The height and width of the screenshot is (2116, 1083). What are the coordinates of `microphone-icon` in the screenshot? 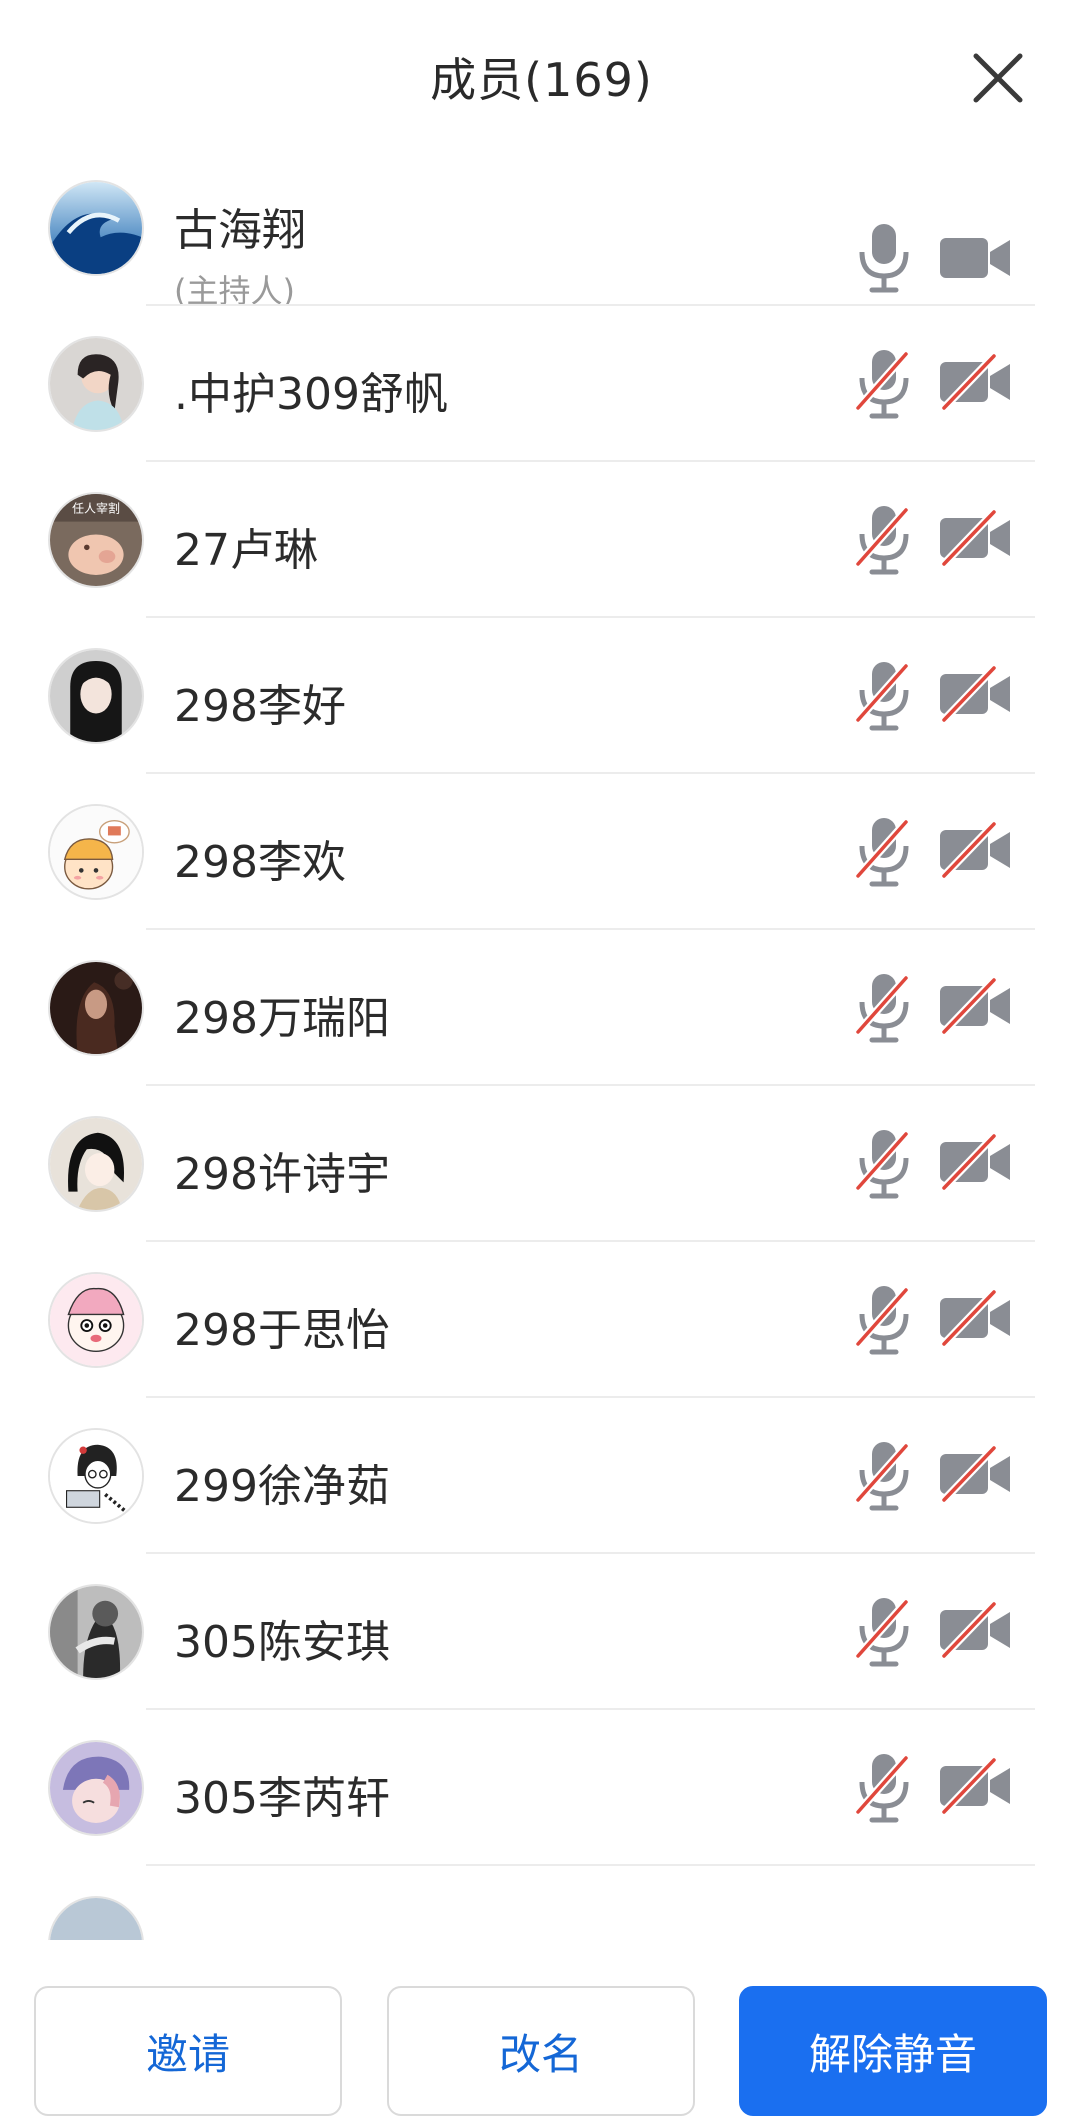 It's located at (884, 257).